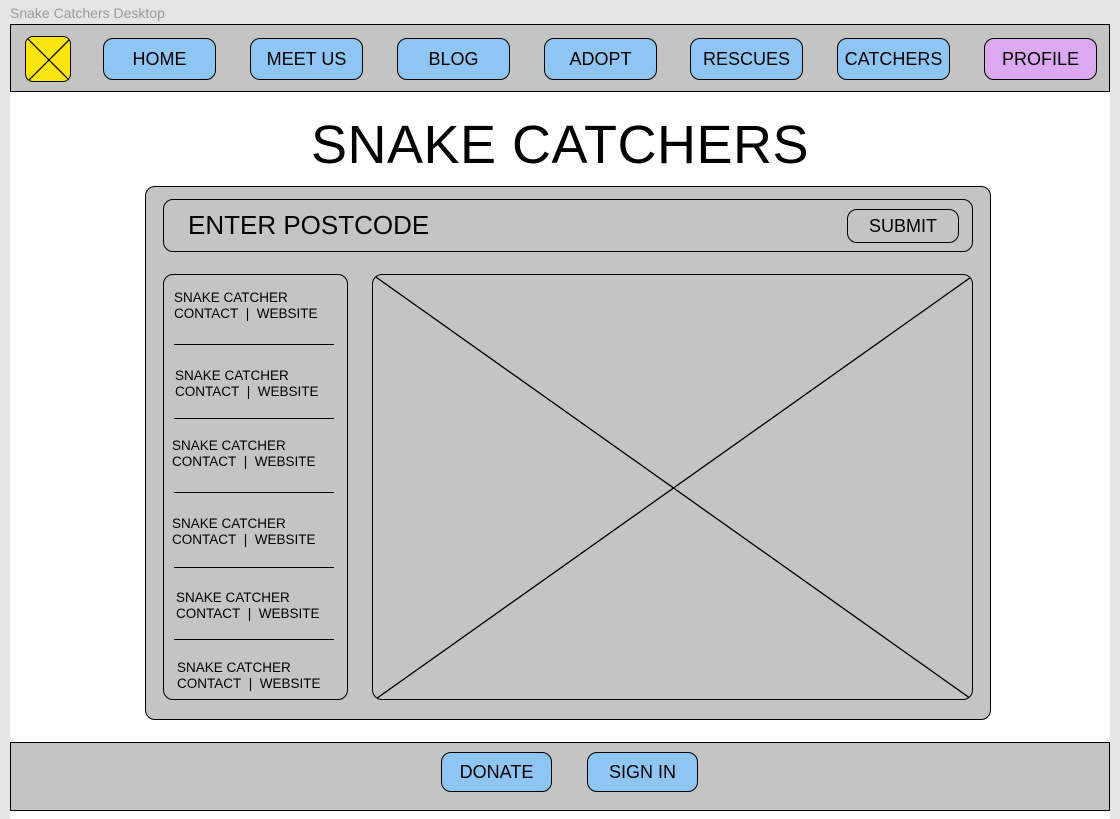 The width and height of the screenshot is (1120, 819). Describe the element at coordinates (560, 776) in the screenshot. I see `footer: DONATE SIGN IN` at that location.